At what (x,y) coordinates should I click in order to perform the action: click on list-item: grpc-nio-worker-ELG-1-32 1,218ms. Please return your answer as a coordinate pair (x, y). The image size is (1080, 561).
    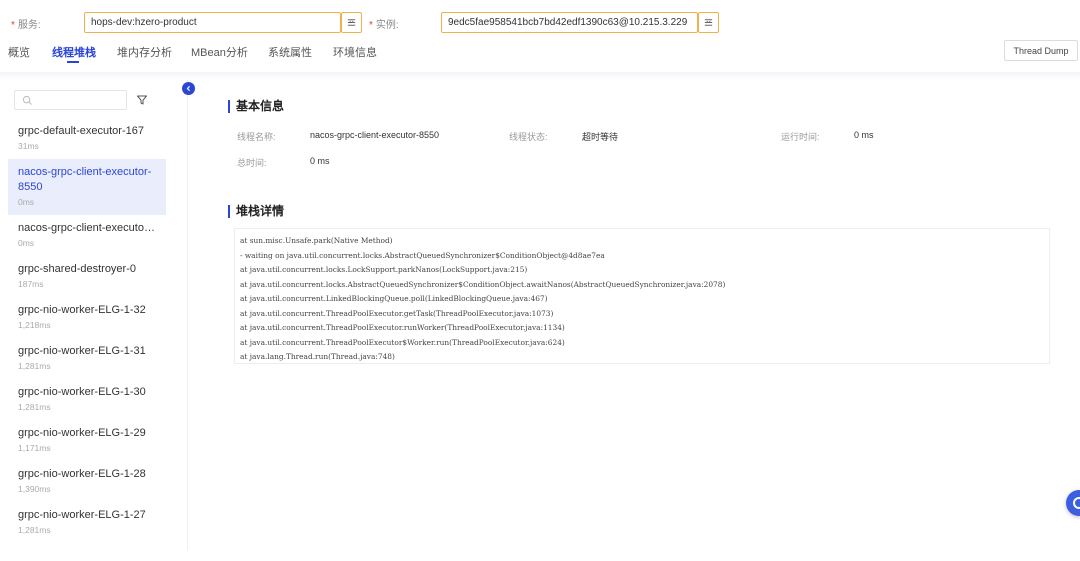
    Looking at the image, I should click on (87, 317).